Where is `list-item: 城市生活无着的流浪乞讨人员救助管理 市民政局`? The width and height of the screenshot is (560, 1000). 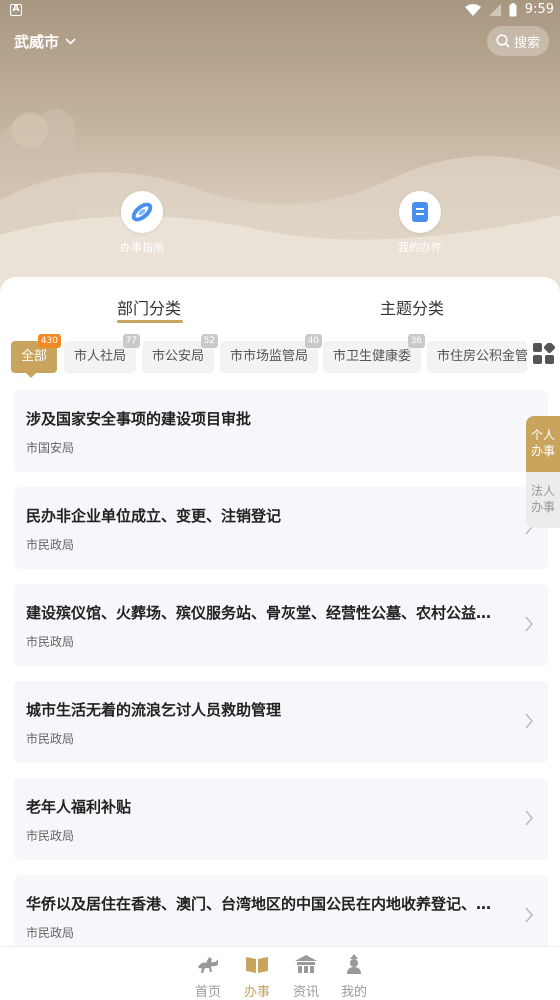
list-item: 城市生活无着的流浪乞讨人员救助管理 市民政局 is located at coordinates (281, 722).